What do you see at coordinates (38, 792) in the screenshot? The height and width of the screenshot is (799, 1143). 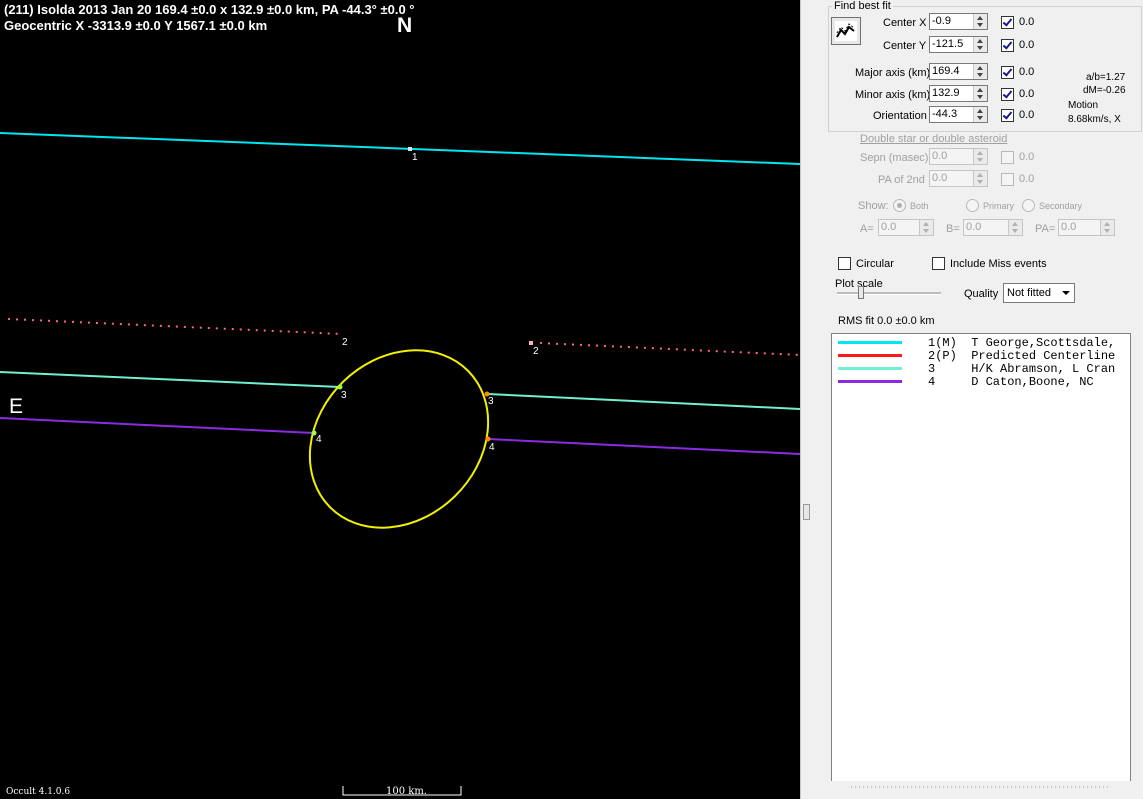 I see `version-label: Occult 4.1.0.6` at bounding box center [38, 792].